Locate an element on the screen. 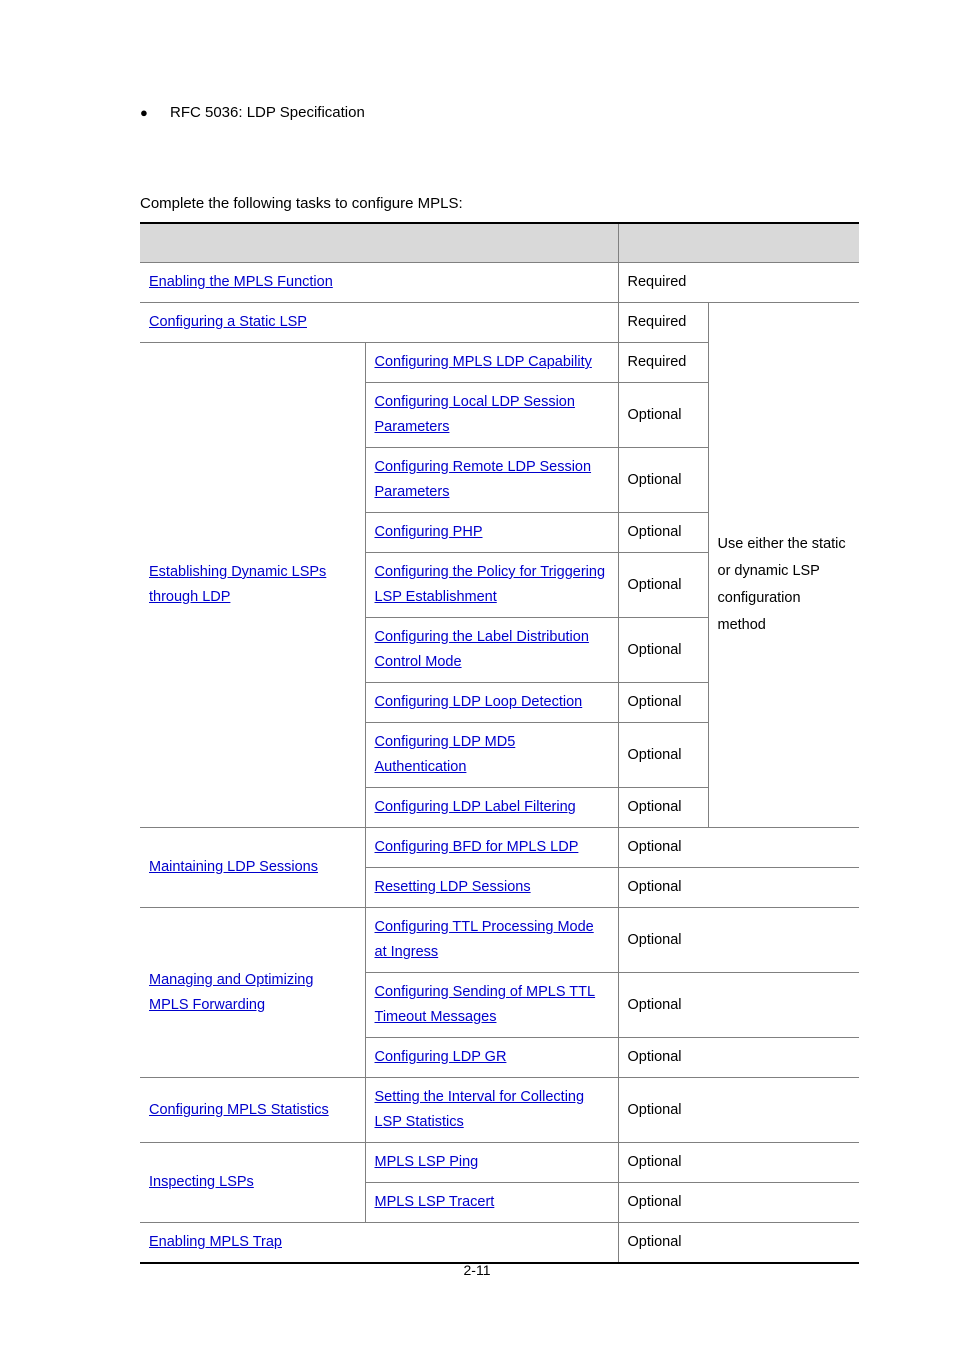 The width and height of the screenshot is (954, 1350). link-mpls-lsp-tracert: MPLS LSP Tracert is located at coordinates (435, 1202).